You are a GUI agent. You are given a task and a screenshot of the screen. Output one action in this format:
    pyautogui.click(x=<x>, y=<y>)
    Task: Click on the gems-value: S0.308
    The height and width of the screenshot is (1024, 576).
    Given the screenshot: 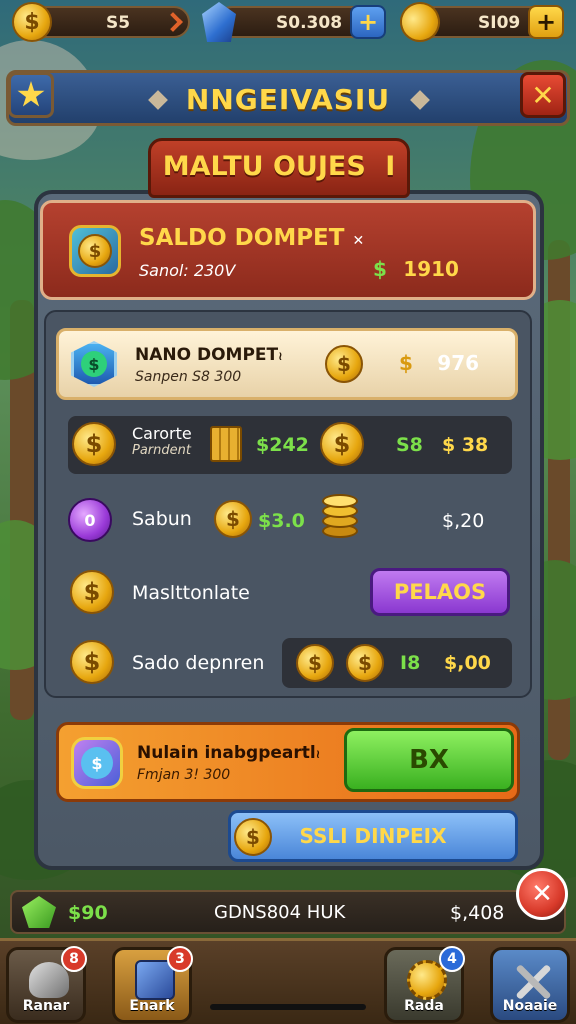 What is the action you would take?
    pyautogui.click(x=309, y=23)
    